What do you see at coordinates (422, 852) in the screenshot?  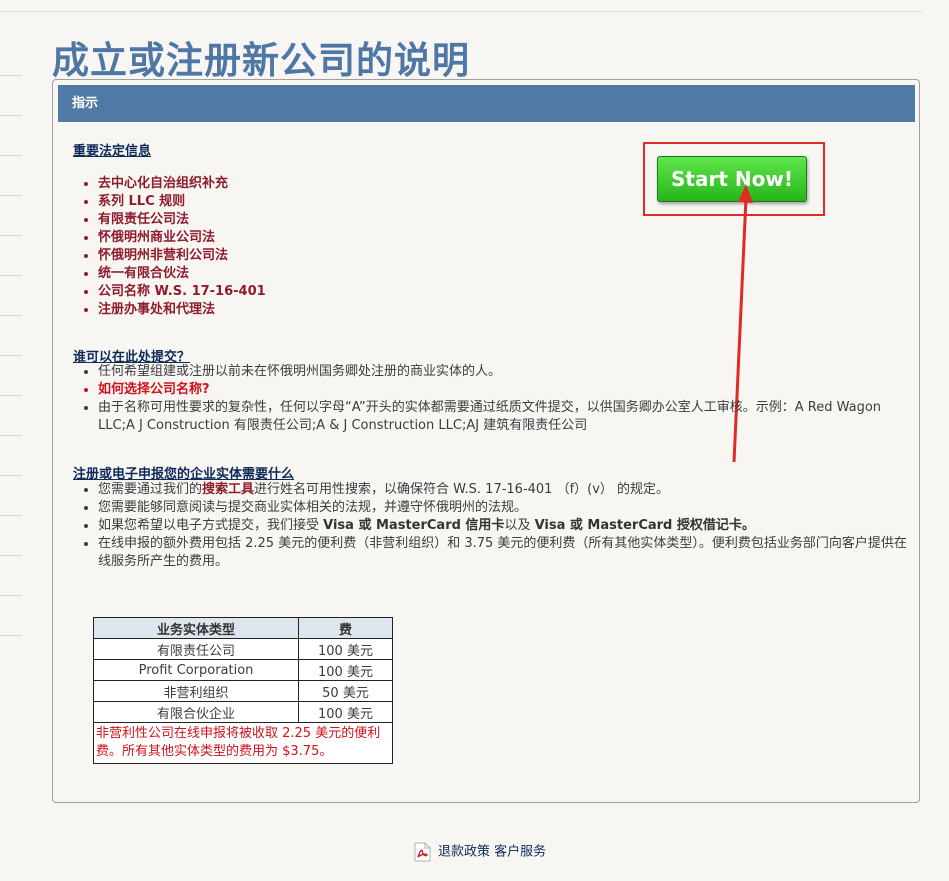 I see `pdf-icon` at bounding box center [422, 852].